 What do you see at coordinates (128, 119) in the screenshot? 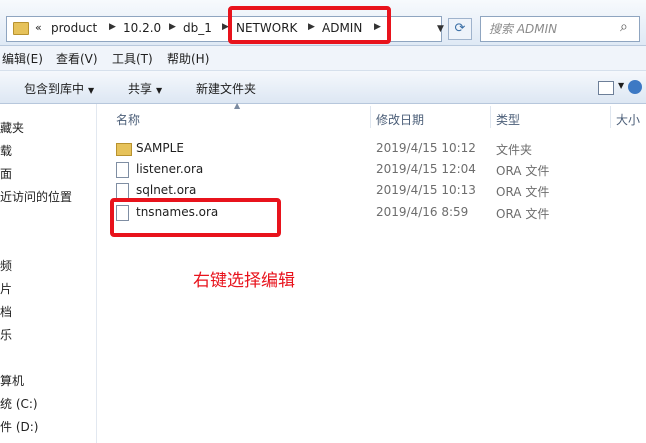
I see `column-header-name: 名称` at bounding box center [128, 119].